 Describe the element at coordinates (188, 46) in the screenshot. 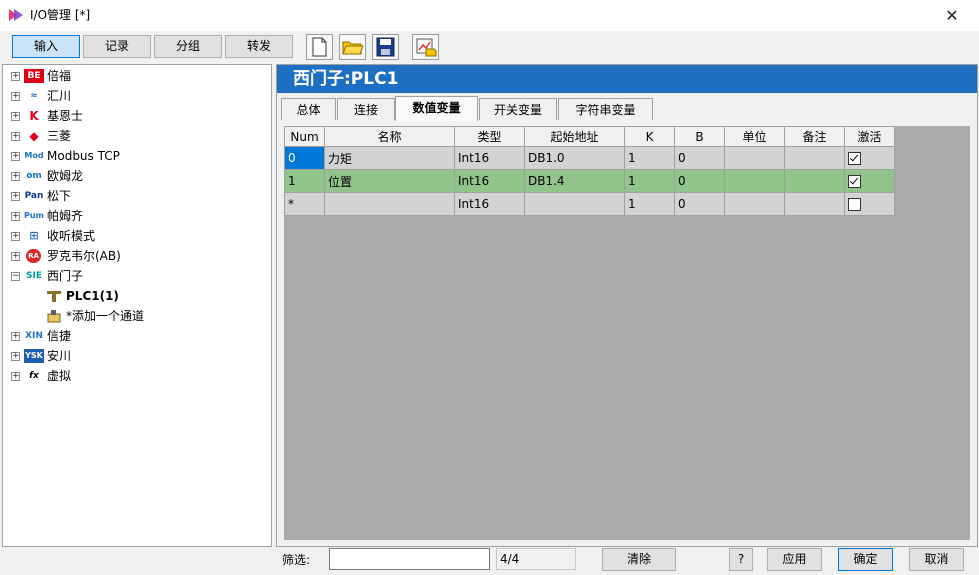

I see `toolbar-tab-group: 分组` at that location.